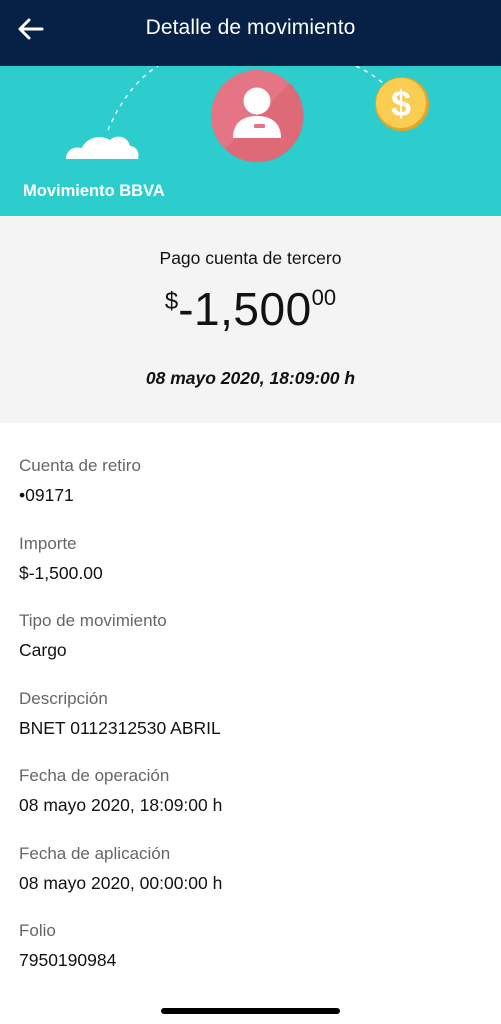 Image resolution: width=501 pixels, height=1024 pixels. Describe the element at coordinates (68, 960) in the screenshot. I see `field-value: 7950190984` at that location.